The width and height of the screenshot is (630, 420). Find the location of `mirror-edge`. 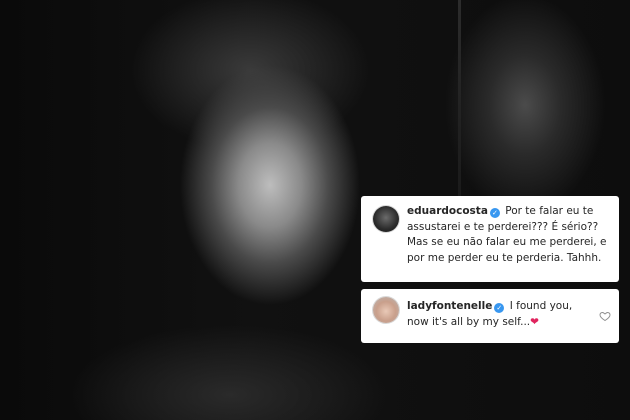

mirror-edge is located at coordinates (459, 100).